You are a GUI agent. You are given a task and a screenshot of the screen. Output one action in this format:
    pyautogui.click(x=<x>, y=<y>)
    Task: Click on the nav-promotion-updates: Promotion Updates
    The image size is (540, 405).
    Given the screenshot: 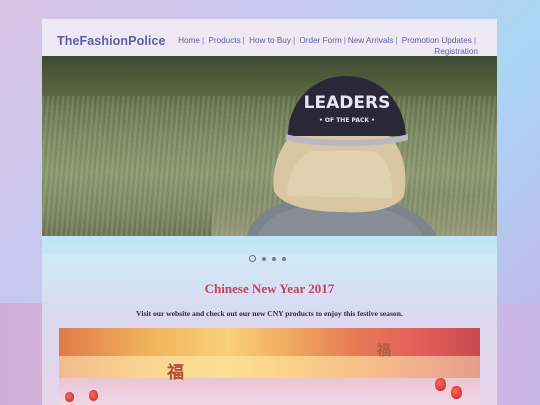 What is the action you would take?
    pyautogui.click(x=437, y=40)
    